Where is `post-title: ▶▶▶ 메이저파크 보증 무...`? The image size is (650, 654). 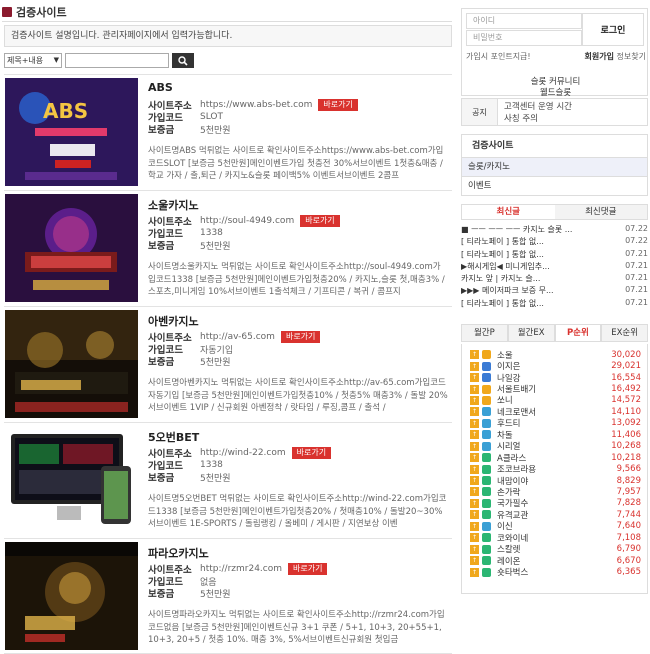 post-title: ▶▶▶ 메이저파크 보증 무... is located at coordinates (507, 291).